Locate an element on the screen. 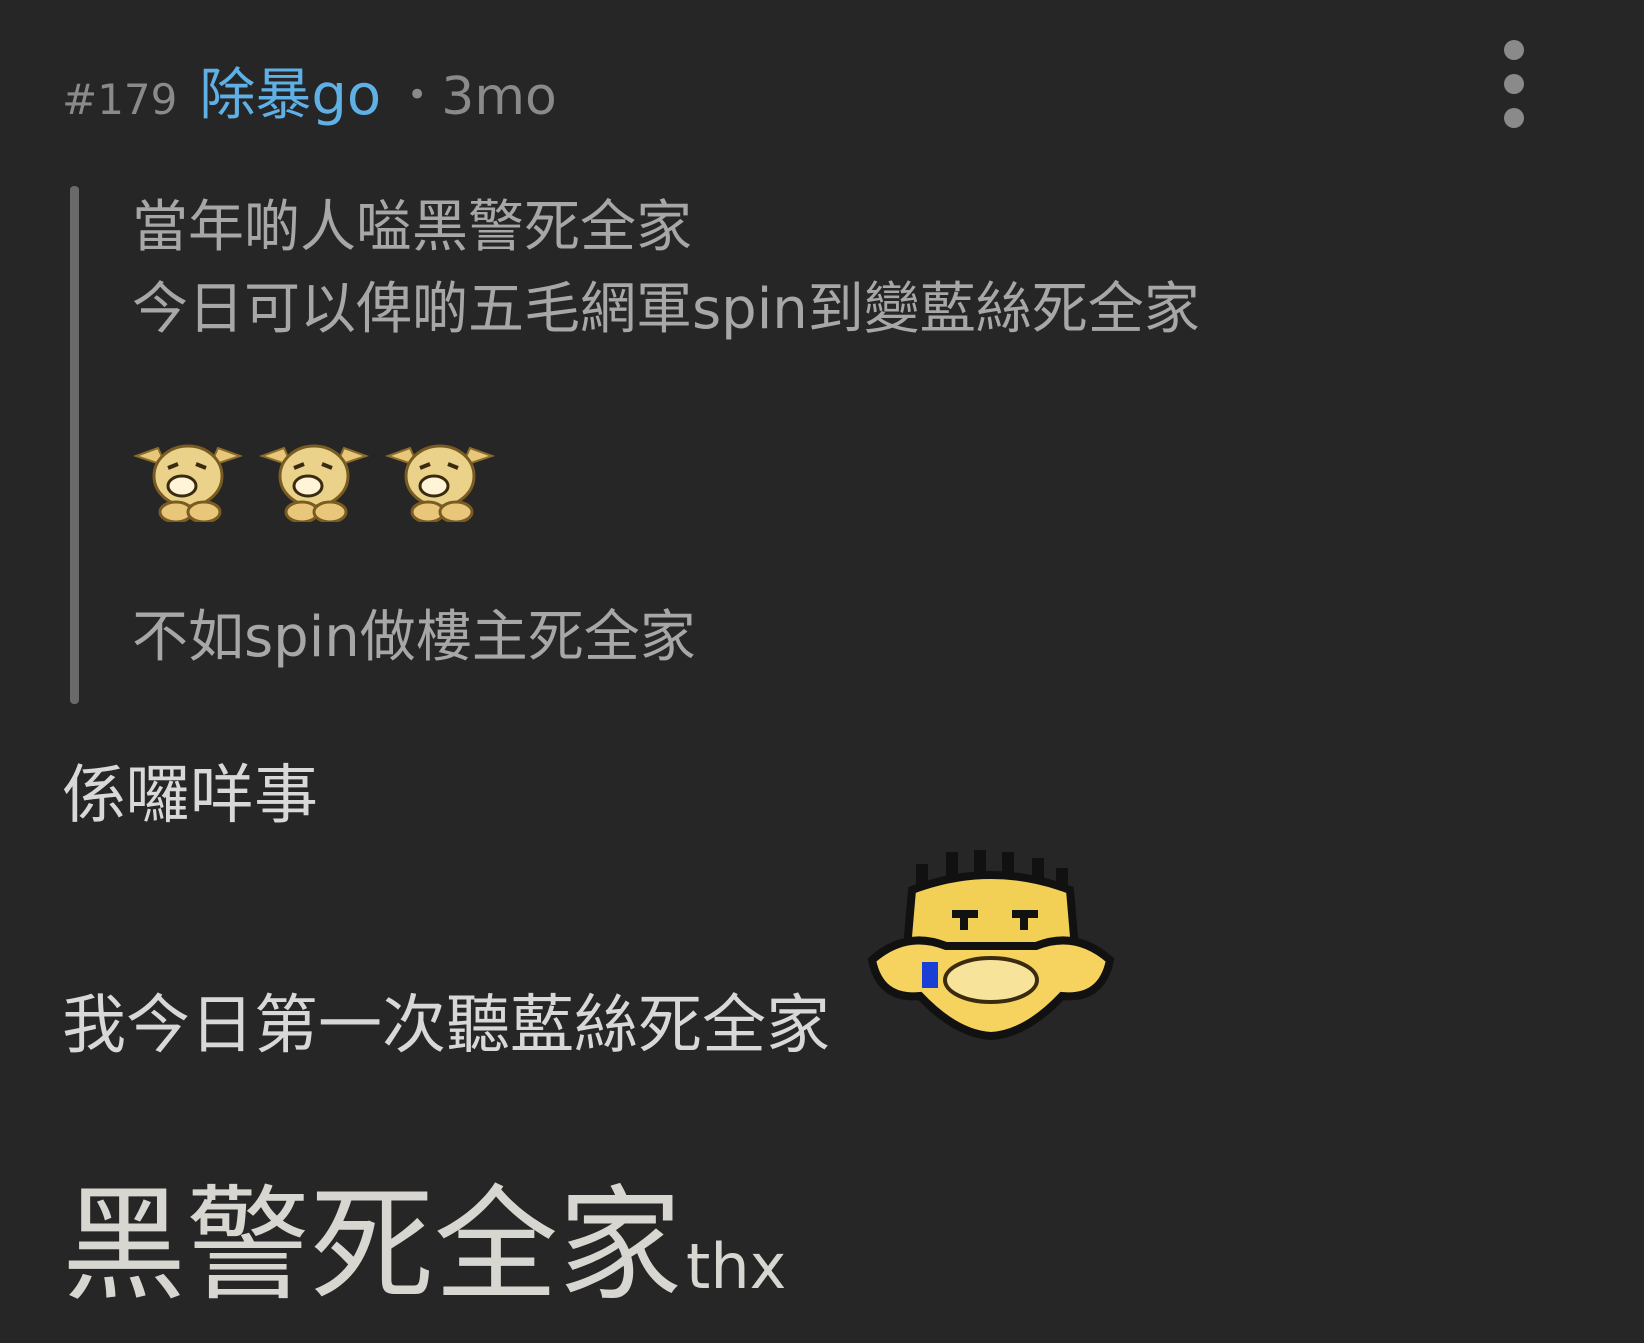 This screenshot has width=1644, height=1343. username-link: 除暴go is located at coordinates (290, 90).